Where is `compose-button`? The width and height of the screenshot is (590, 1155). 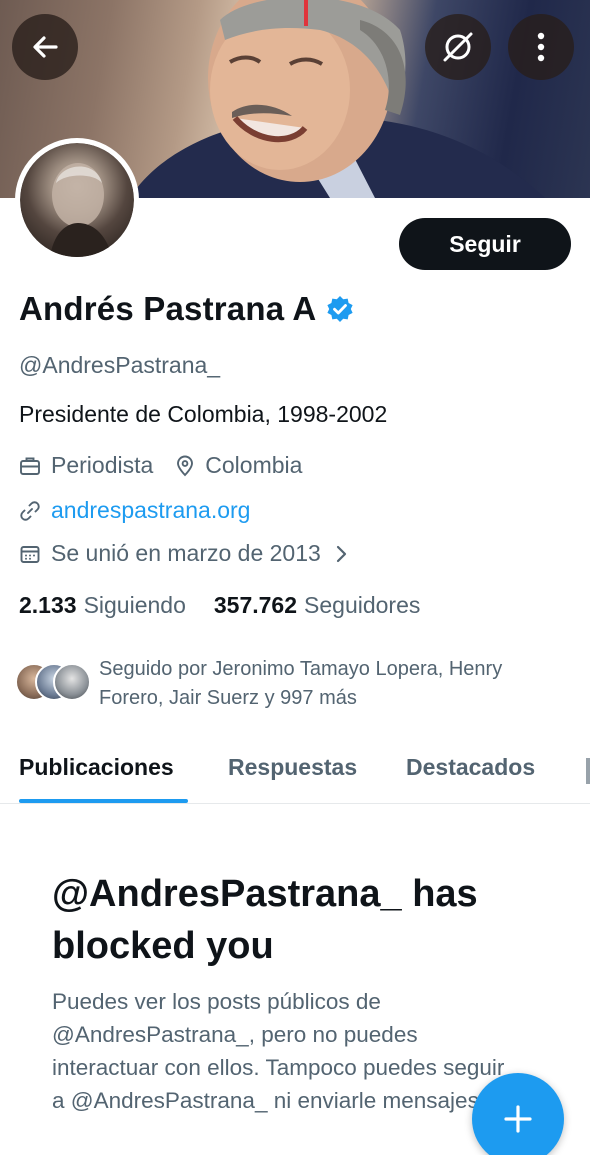
compose-button is located at coordinates (518, 1114).